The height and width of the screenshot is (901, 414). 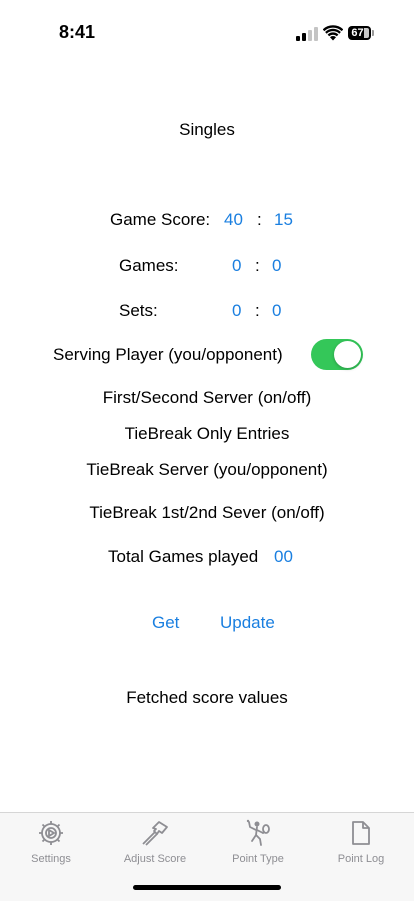 What do you see at coordinates (207, 512) in the screenshot?
I see `tiebreak-1st-2nd-label: TieBreak 1st/2nd Sever (on/off)` at bounding box center [207, 512].